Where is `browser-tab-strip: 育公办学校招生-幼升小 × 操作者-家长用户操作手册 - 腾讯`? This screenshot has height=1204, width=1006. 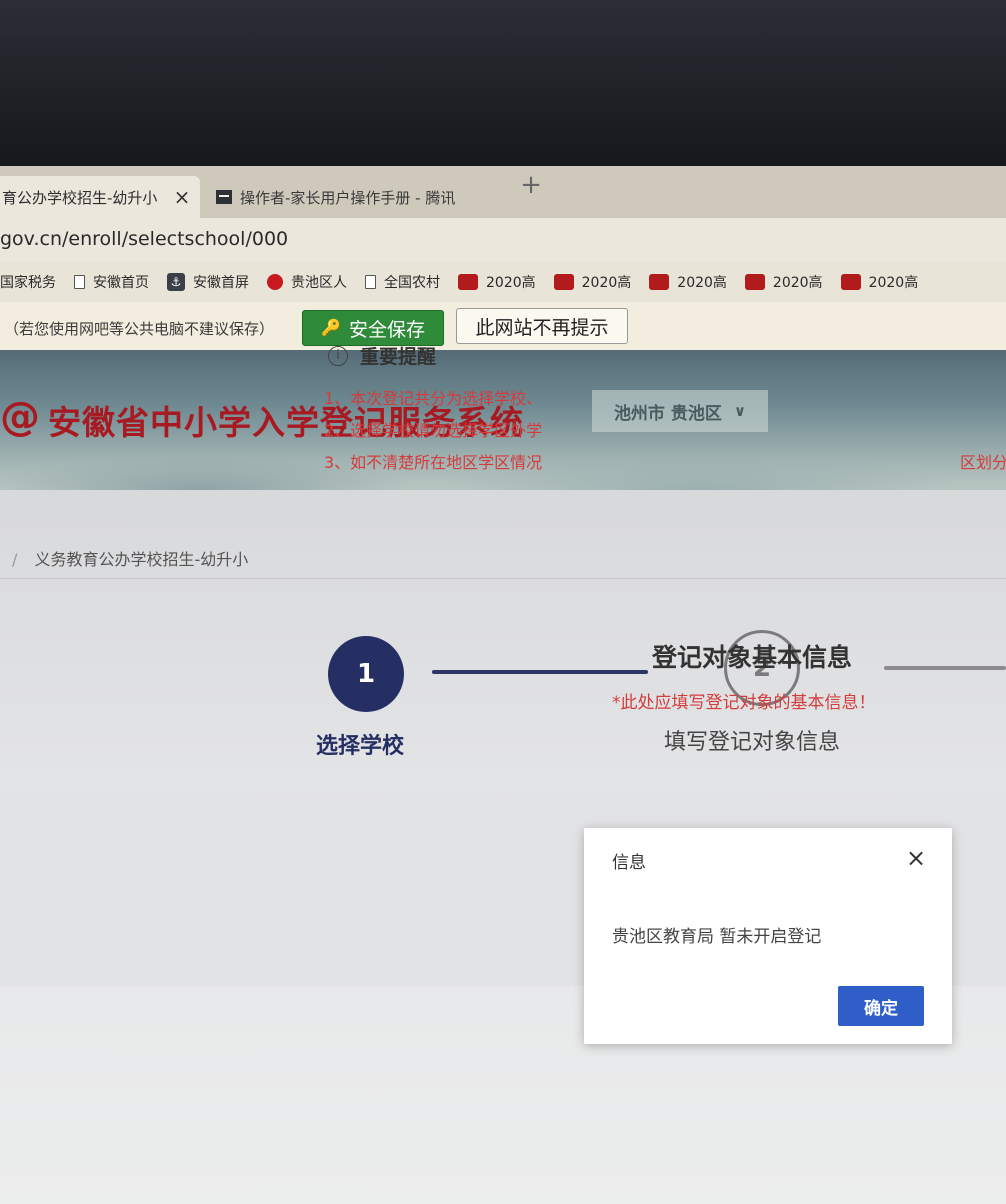
browser-tab-strip: 育公办学校招生-幼升小 × 操作者-家长用户操作手册 - 腾讯 is located at coordinates (503, 192).